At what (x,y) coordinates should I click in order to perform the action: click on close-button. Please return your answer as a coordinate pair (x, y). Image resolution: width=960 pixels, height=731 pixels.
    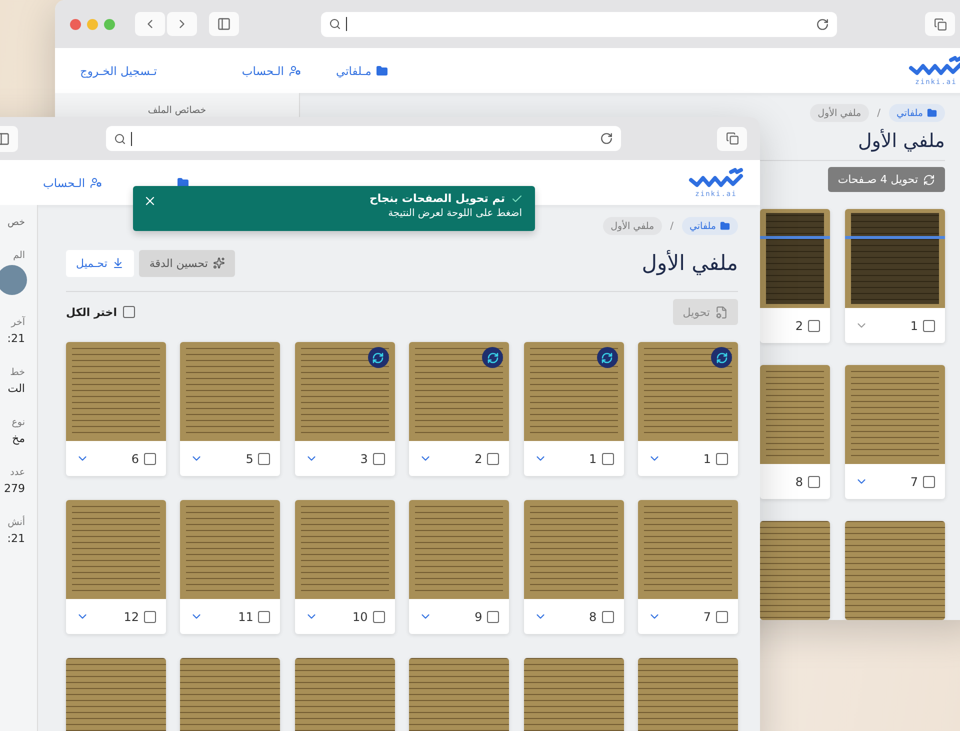
    Looking at the image, I should click on (150, 201).